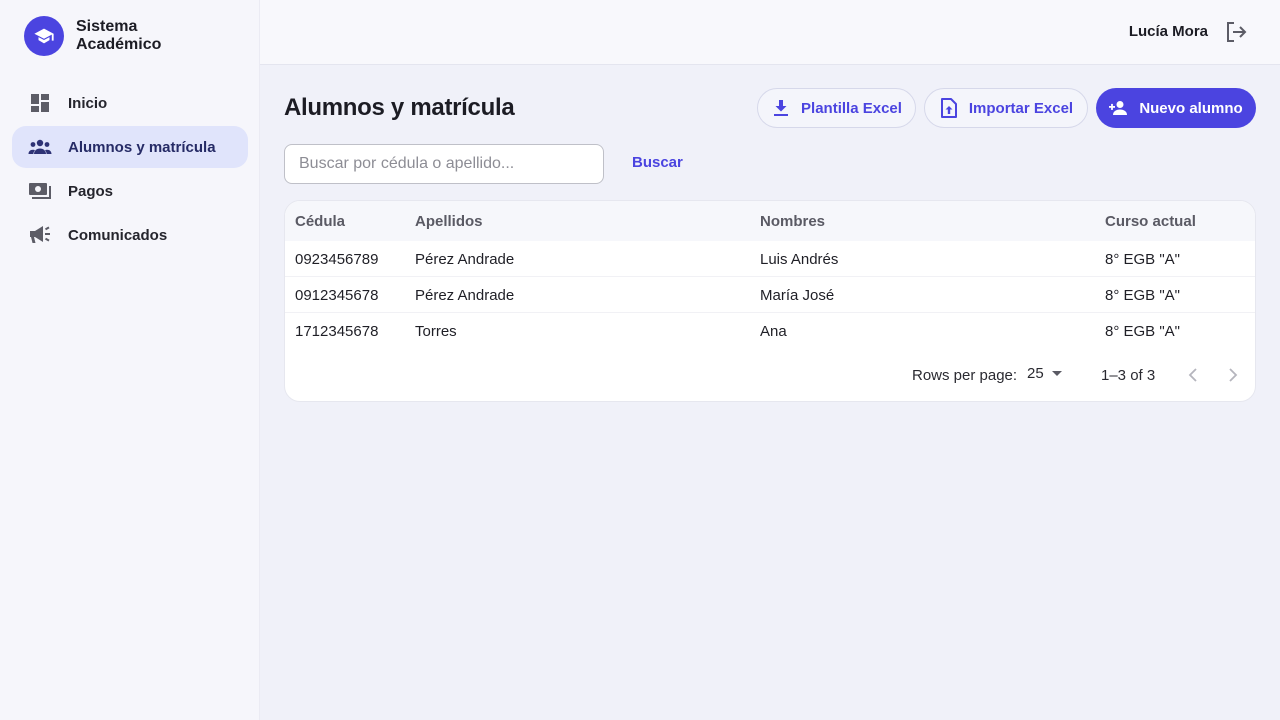 The image size is (1280, 720). Describe the element at coordinates (320, 221) in the screenshot. I see `column-header-cedula: Cédula` at that location.